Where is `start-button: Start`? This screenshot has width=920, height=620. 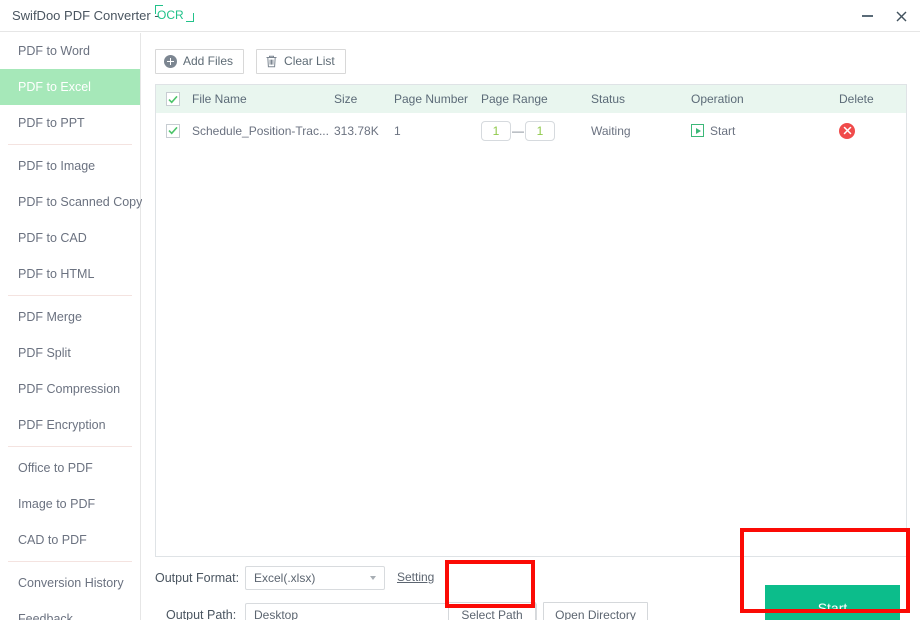
start-button: Start is located at coordinates (832, 602).